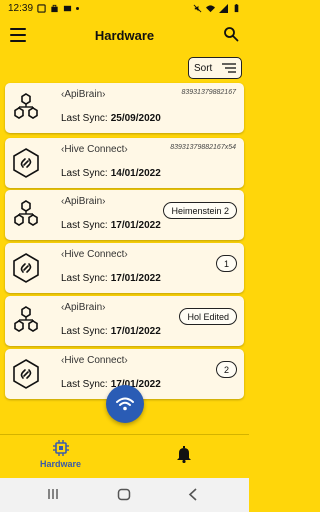  I want to click on photo-icon, so click(67, 8).